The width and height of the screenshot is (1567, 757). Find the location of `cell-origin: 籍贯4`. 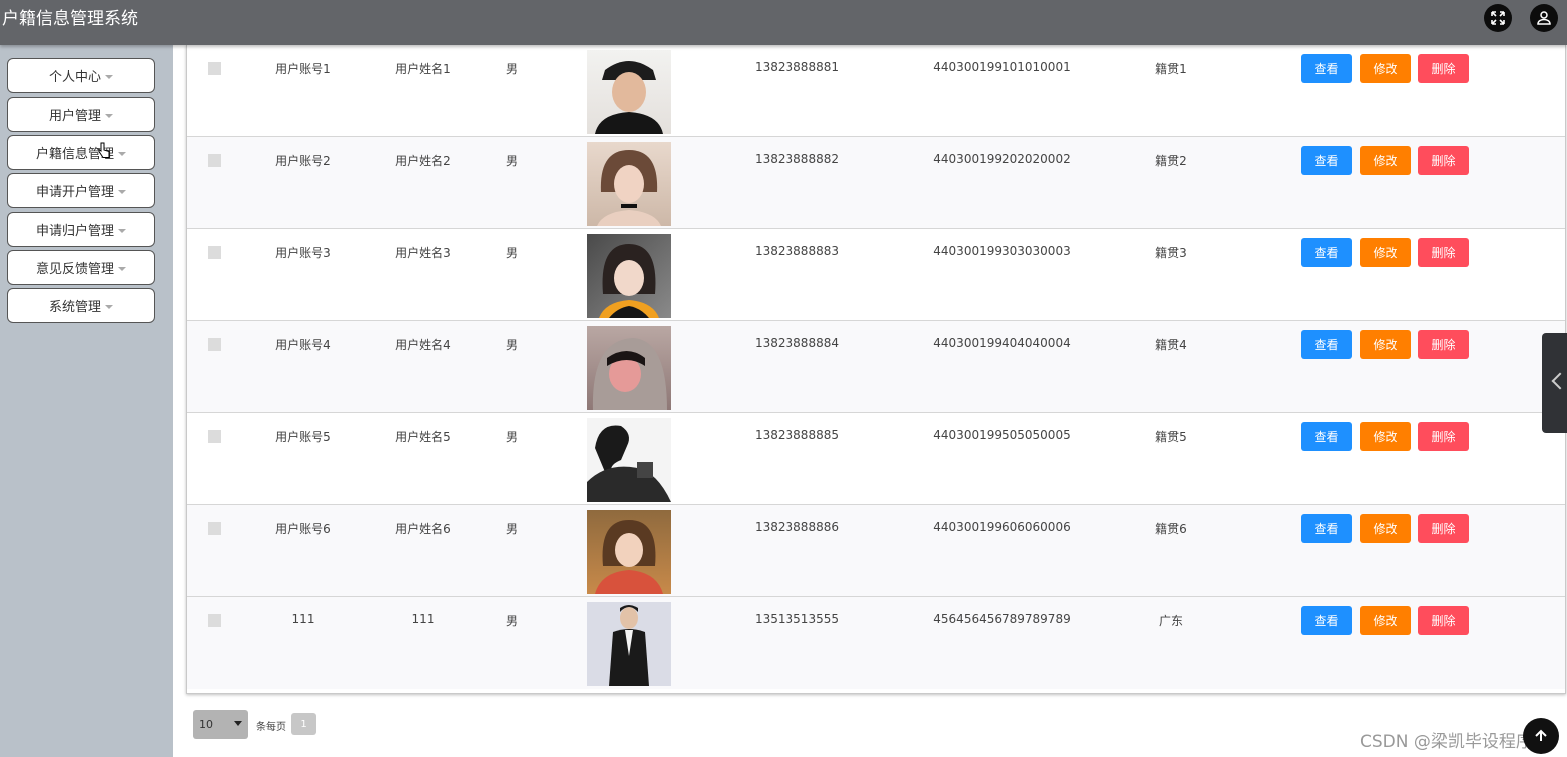

cell-origin: 籍贯4 is located at coordinates (1171, 345).